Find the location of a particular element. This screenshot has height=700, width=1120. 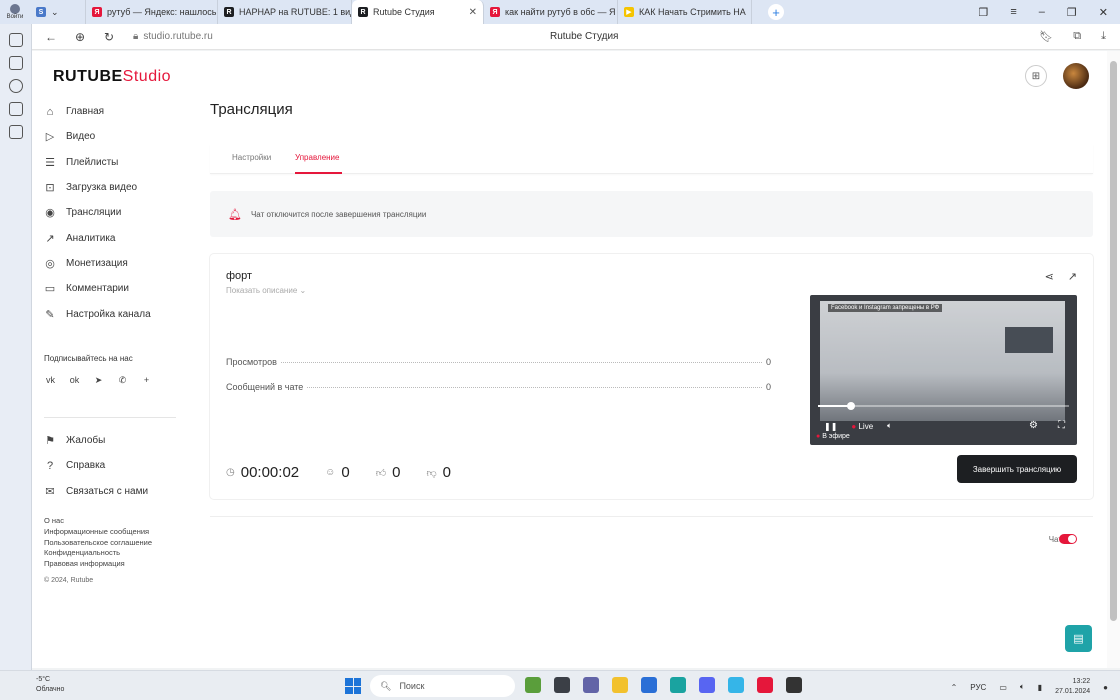

sidebar-item-analytics: ↗ Аналитика is located at coordinates (114, 237).